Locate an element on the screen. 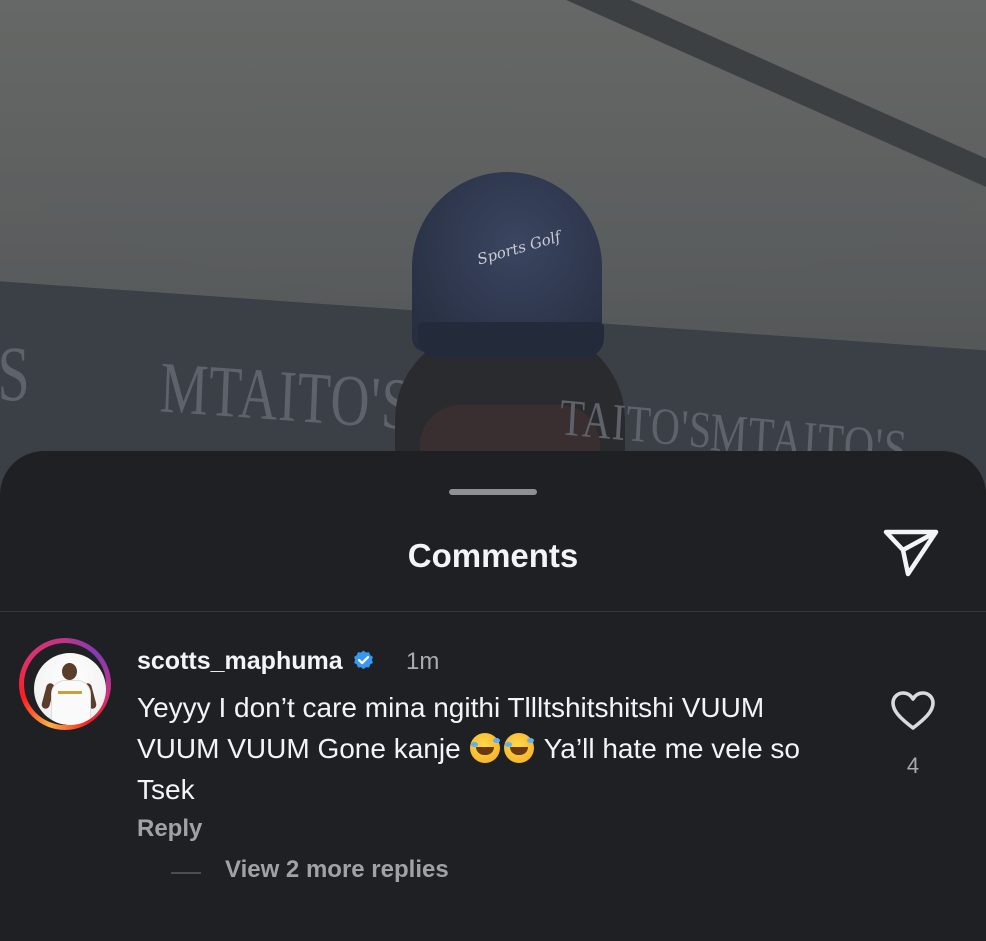  view-replies-button: View 2 more replies is located at coordinates (337, 870).